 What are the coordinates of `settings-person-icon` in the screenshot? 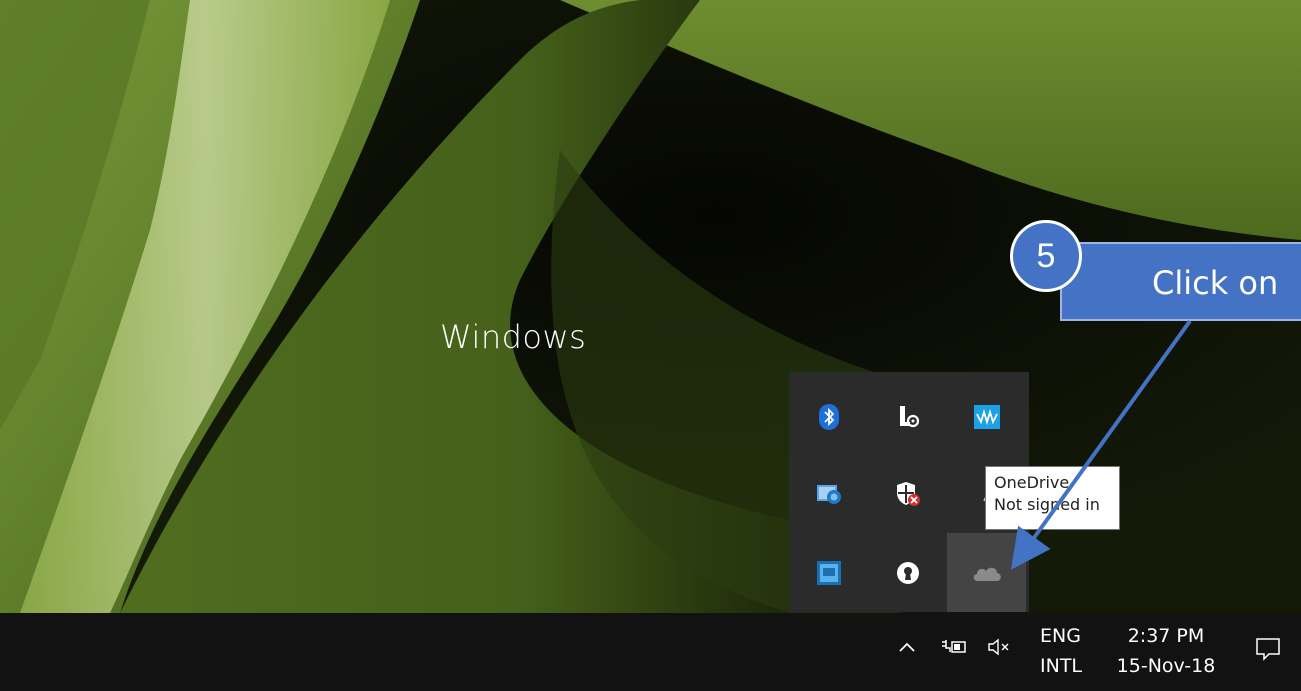 It's located at (907, 416).